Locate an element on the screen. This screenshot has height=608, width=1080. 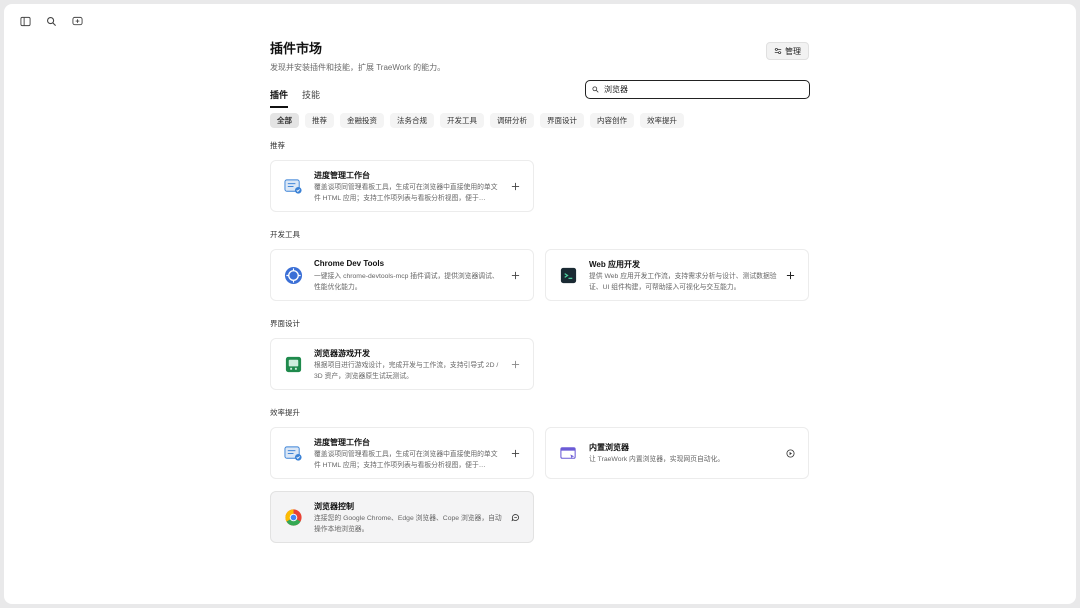
tab-skills: 技能 is located at coordinates (311, 98).